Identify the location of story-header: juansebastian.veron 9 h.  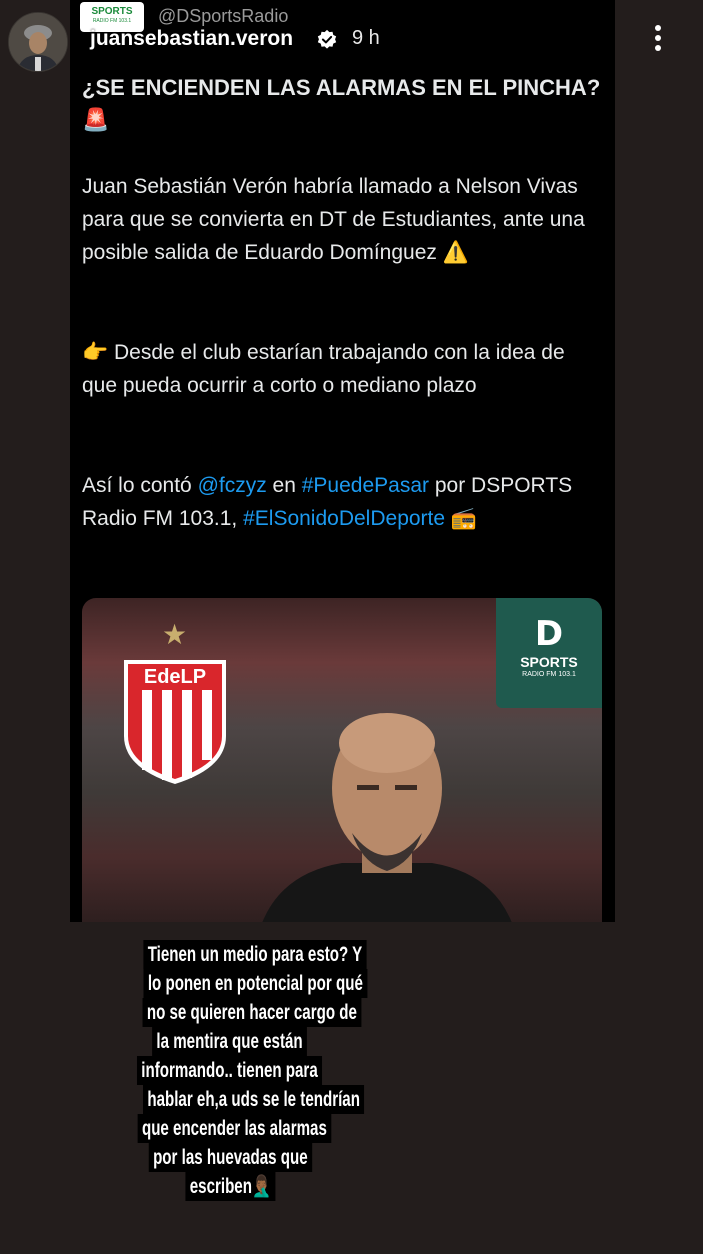
(351, 36).